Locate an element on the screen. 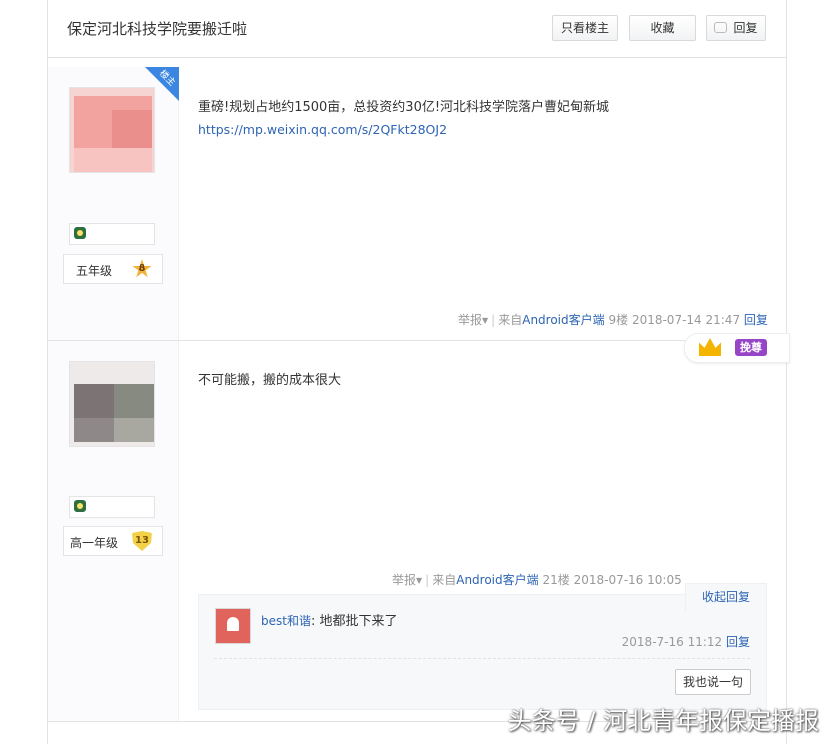 The width and height of the screenshot is (837, 744). post-text: 不可能搬，搬的成本很大 is located at coordinates (270, 380).